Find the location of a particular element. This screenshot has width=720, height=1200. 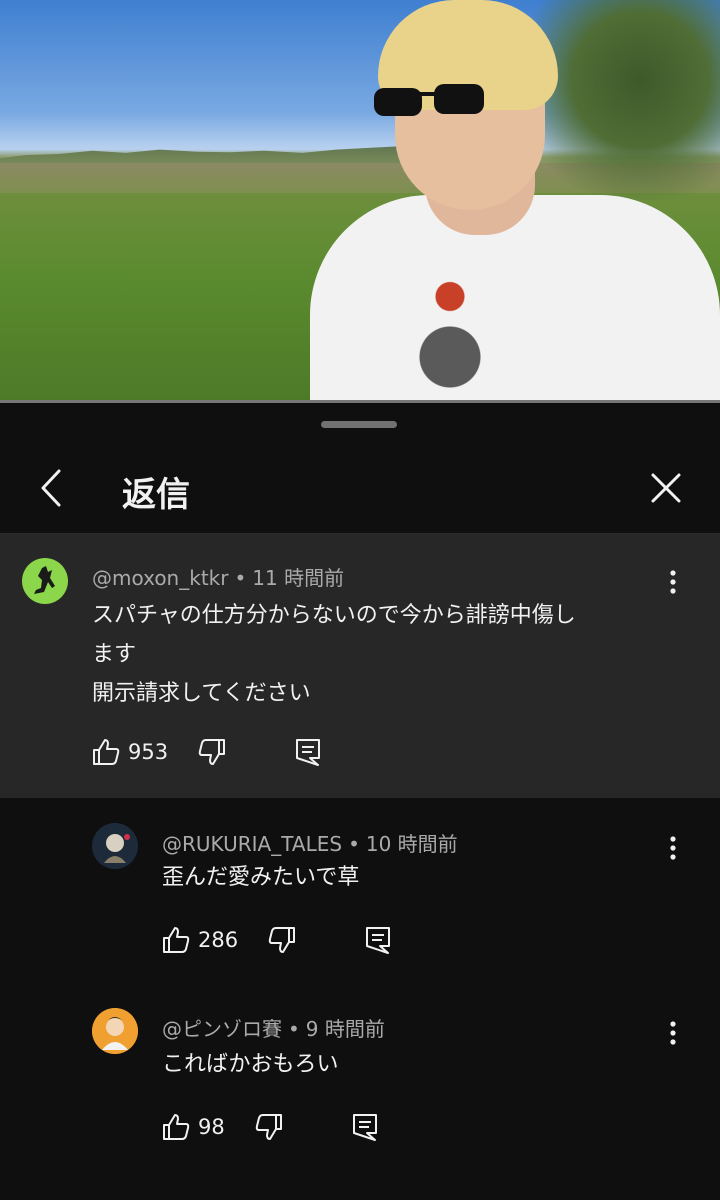

video-shirt-print is located at coordinates (450, 335).